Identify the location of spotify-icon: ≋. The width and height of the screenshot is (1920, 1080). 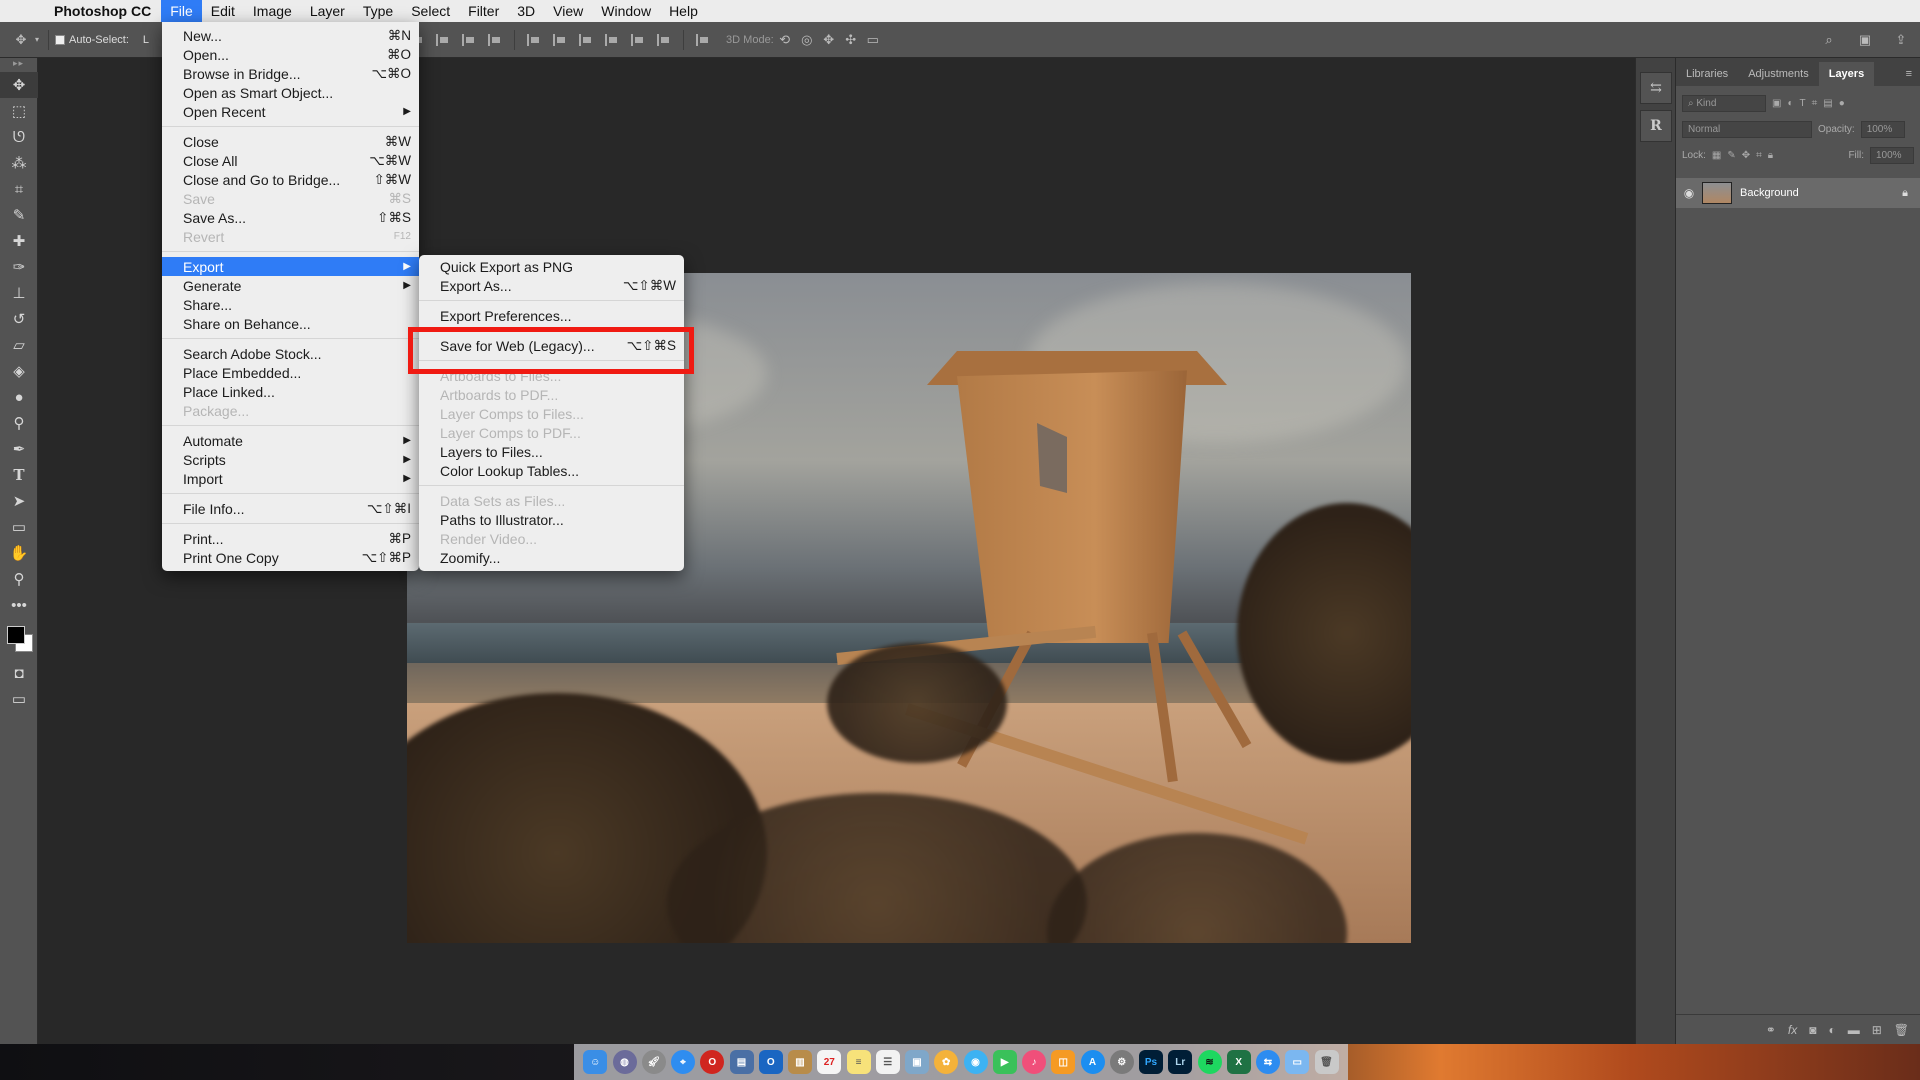
(1209, 1062).